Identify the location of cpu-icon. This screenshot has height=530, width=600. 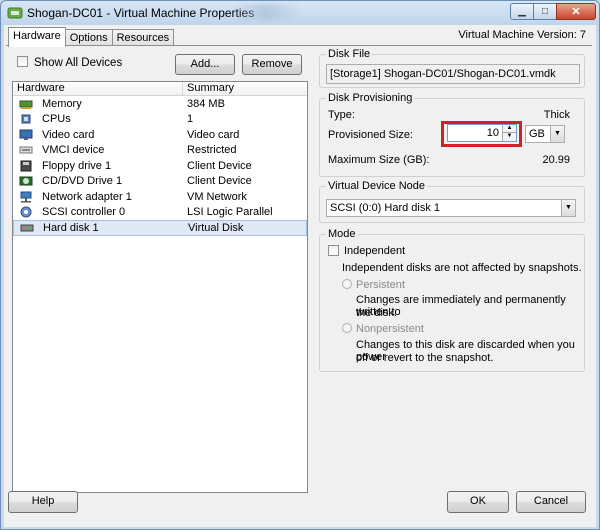
(26, 119).